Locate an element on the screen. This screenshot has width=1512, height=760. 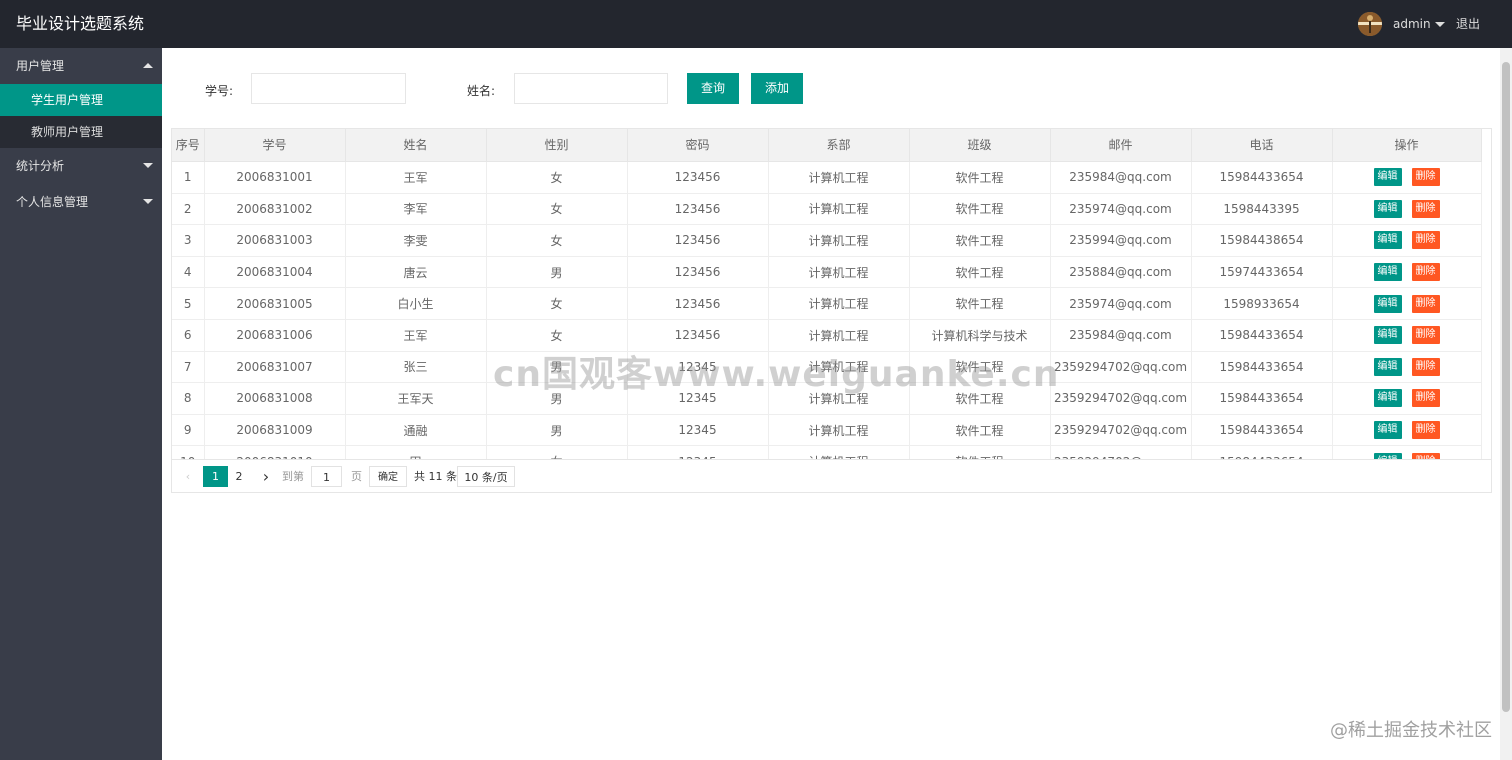
page-button-1: 1 is located at coordinates (215, 476).